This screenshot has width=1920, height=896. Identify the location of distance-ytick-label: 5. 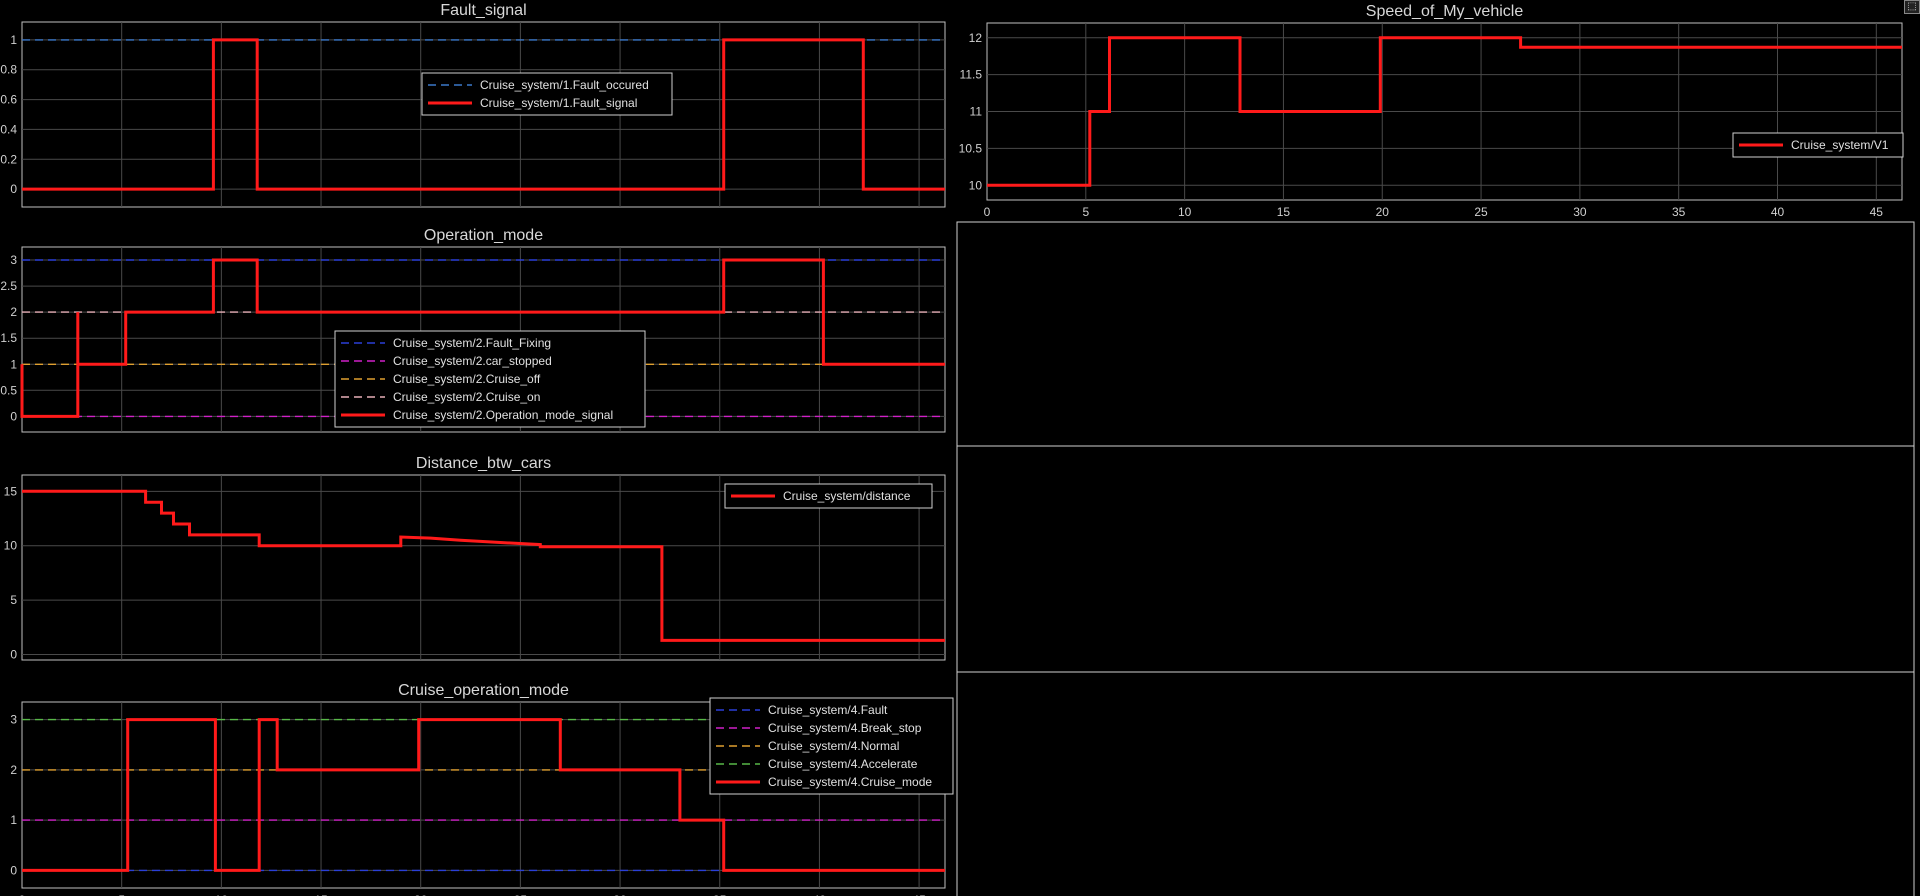
(13, 600).